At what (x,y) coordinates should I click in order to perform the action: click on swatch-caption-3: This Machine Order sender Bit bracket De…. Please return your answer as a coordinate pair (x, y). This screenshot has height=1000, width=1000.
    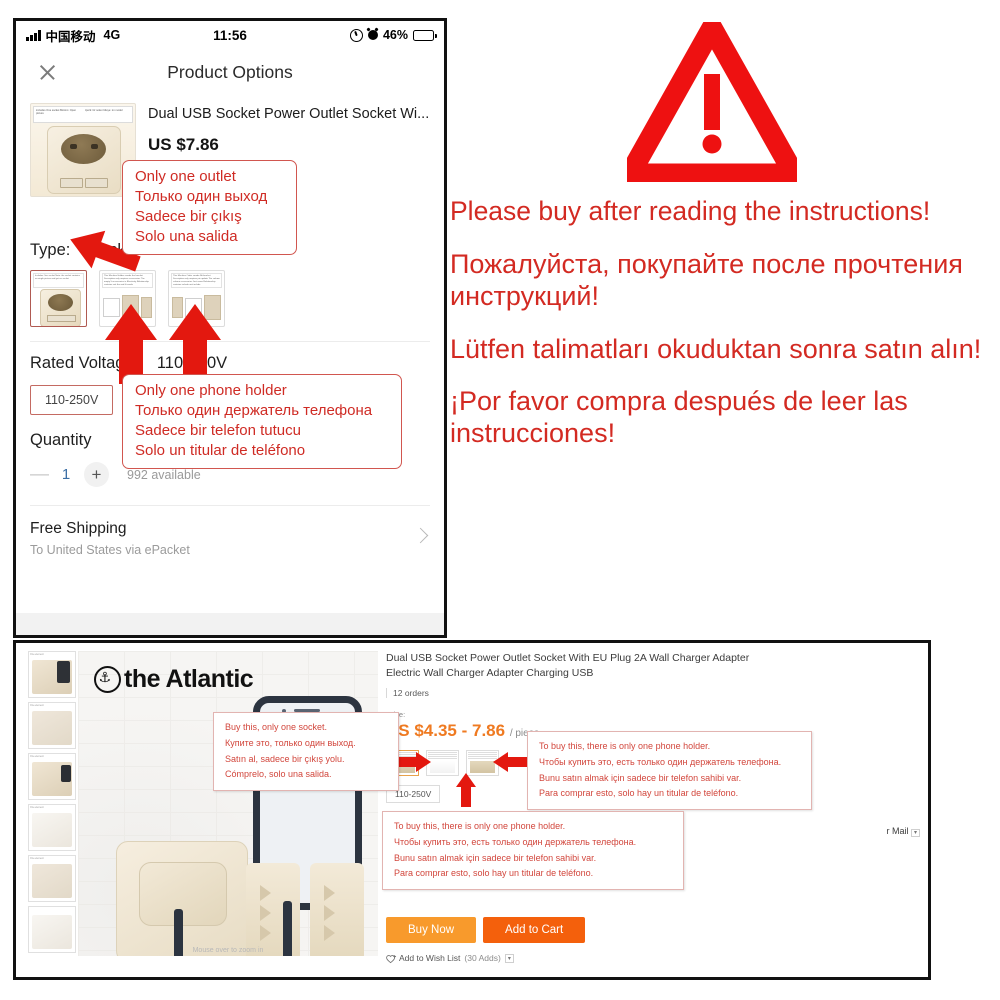
    Looking at the image, I should click on (196, 280).